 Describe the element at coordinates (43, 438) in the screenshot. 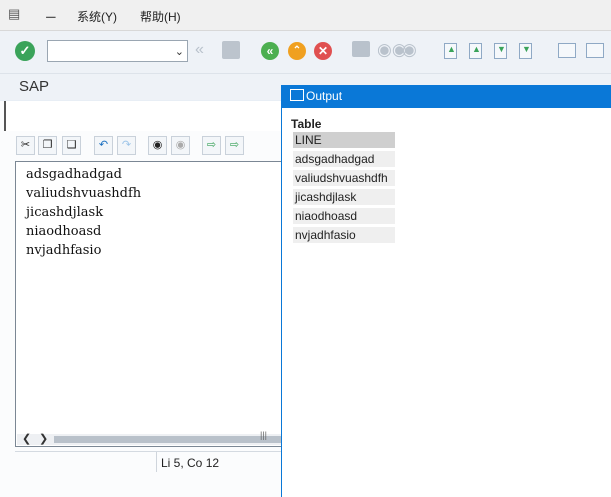

I see `scroll-right-icon: ❯` at that location.